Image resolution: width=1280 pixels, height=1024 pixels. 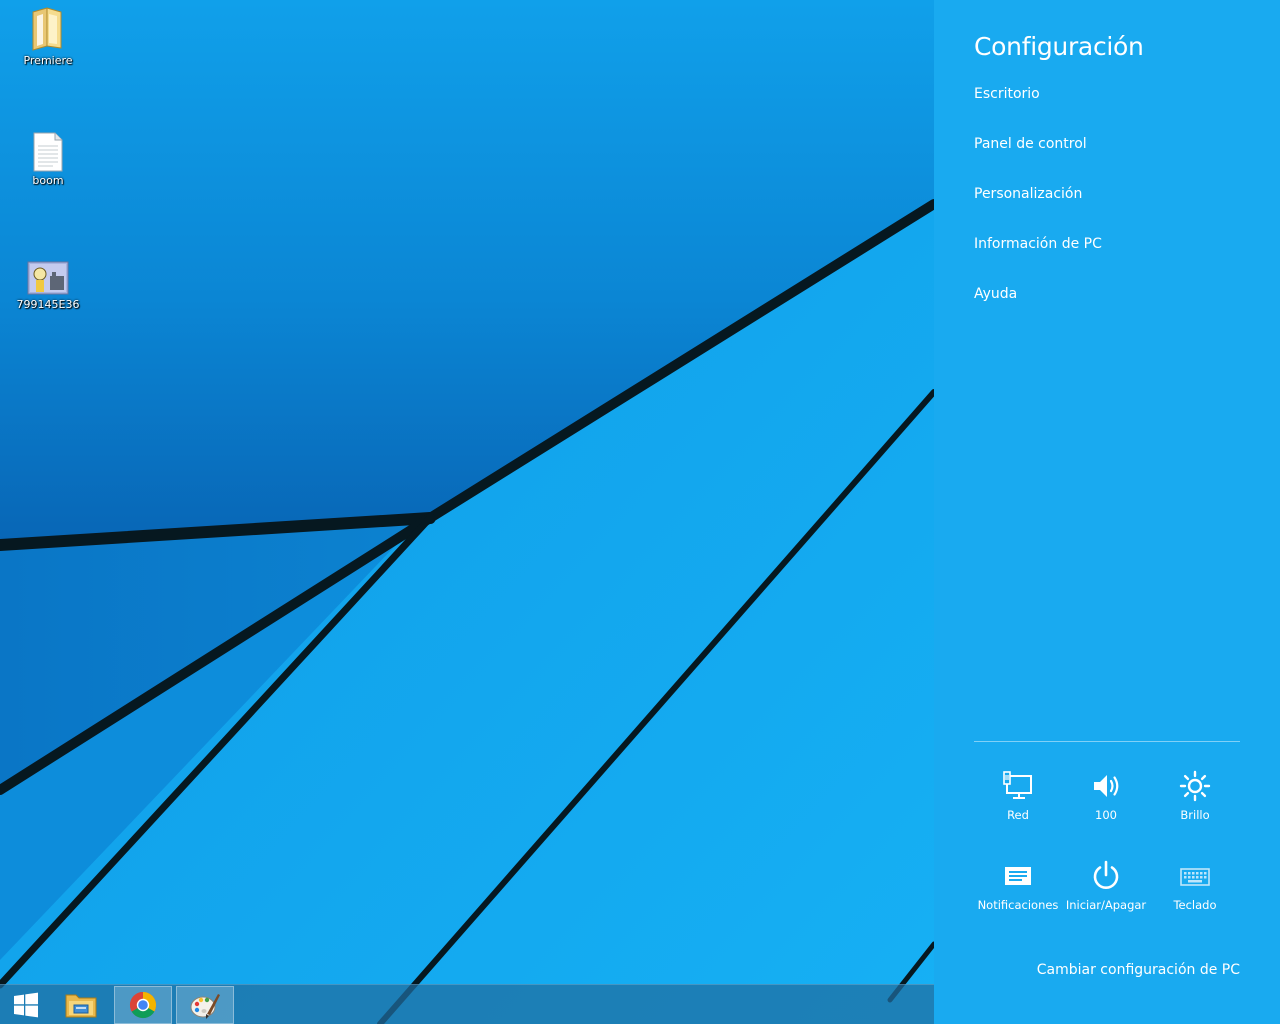 I want to click on start-button, so click(x=26, y=1005).